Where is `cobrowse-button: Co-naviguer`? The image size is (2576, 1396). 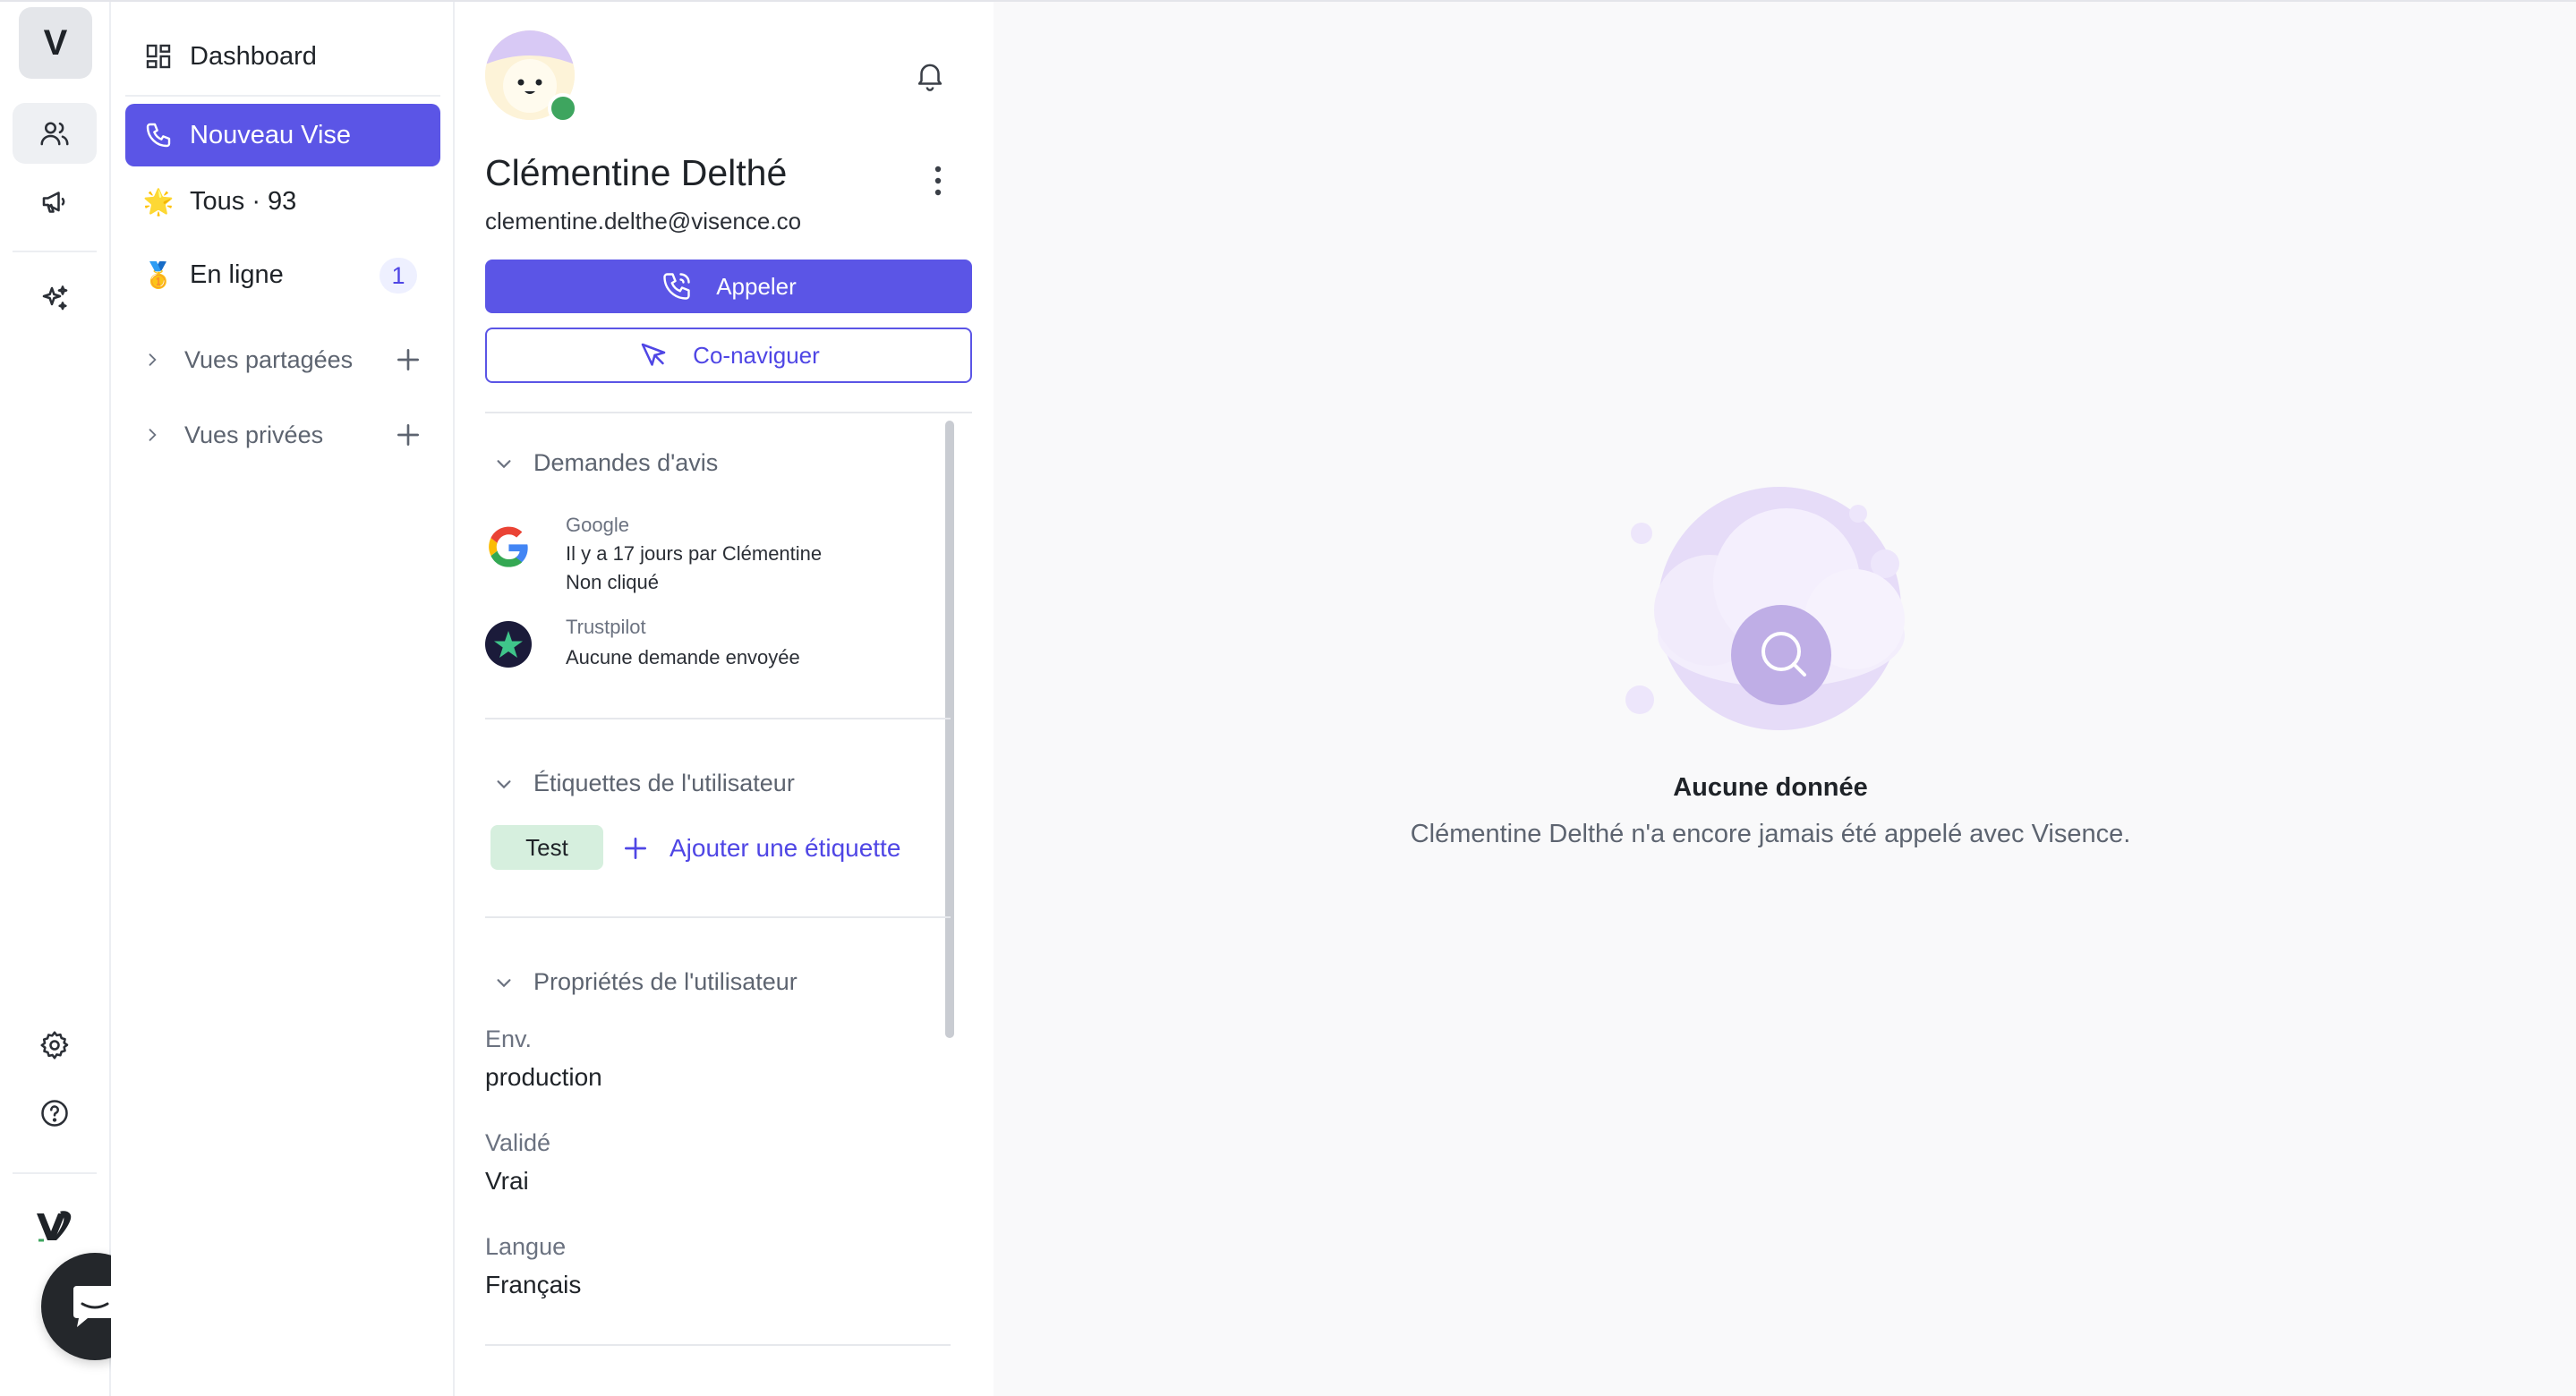 cobrowse-button: Co-naviguer is located at coordinates (728, 356).